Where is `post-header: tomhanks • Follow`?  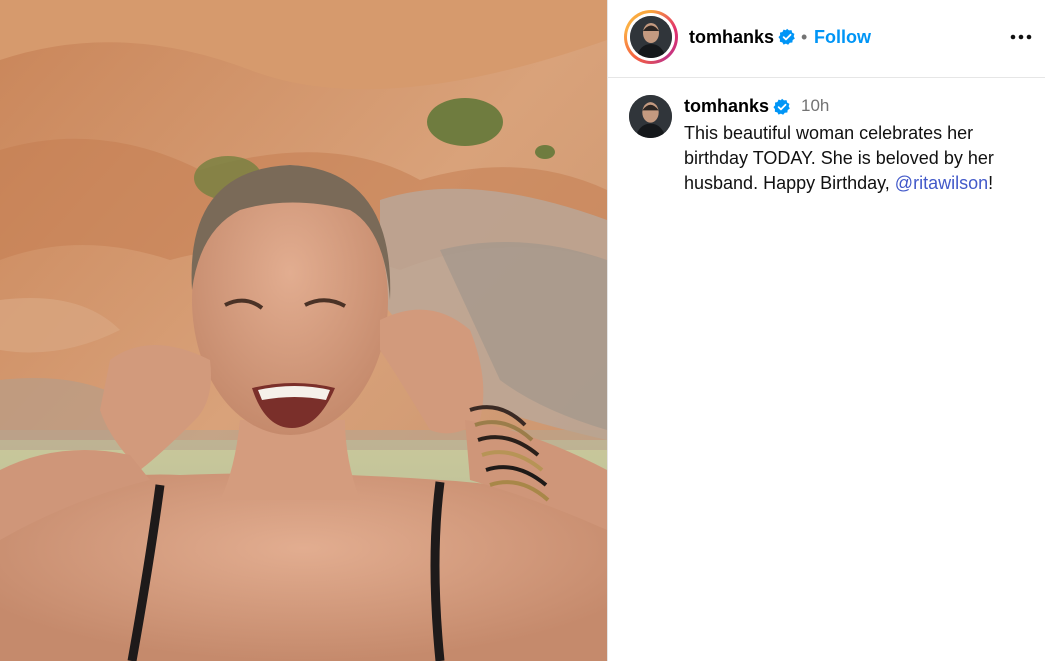 post-header: tomhanks • Follow is located at coordinates (826, 39).